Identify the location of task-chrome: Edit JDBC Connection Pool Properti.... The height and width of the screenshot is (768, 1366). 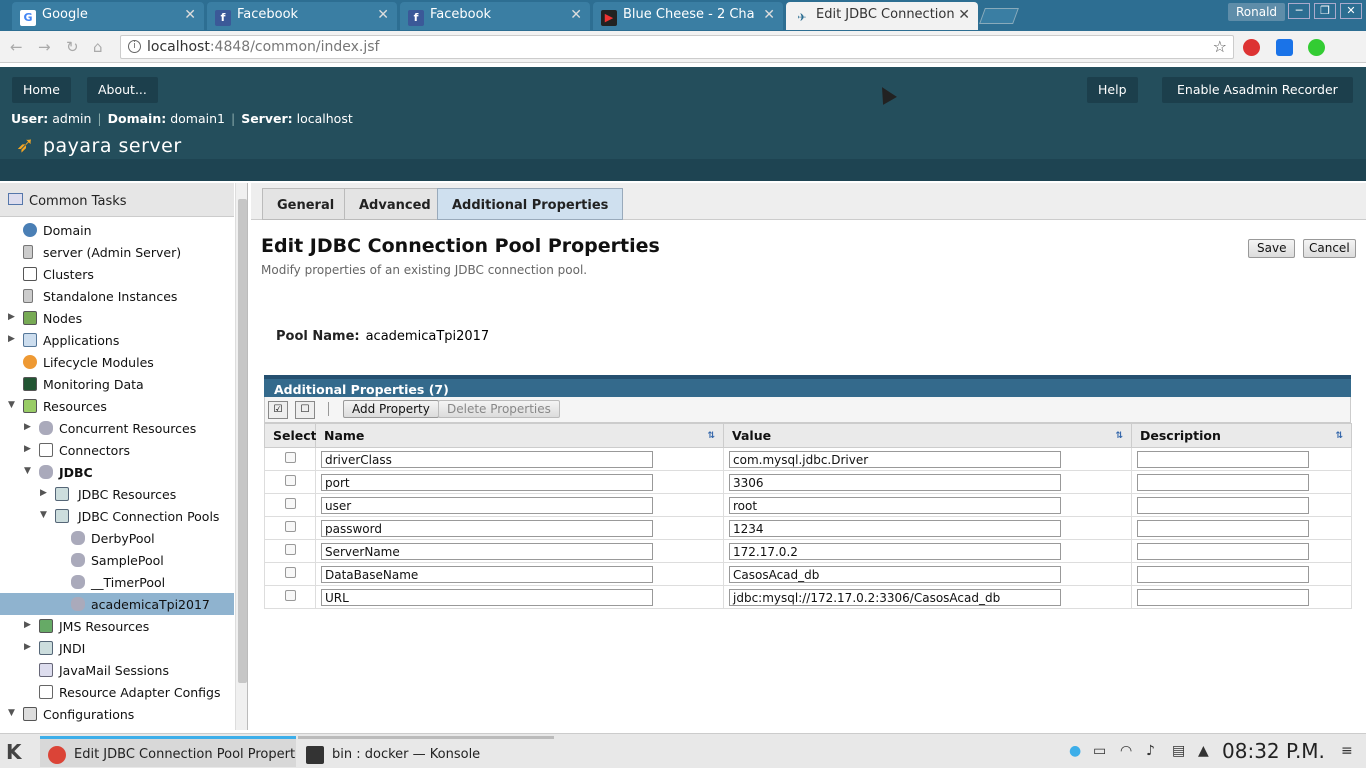
(168, 751).